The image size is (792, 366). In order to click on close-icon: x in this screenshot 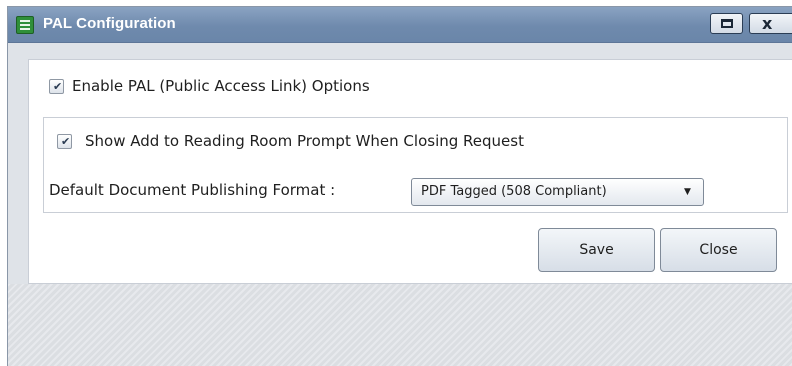, I will do `click(767, 23)`.